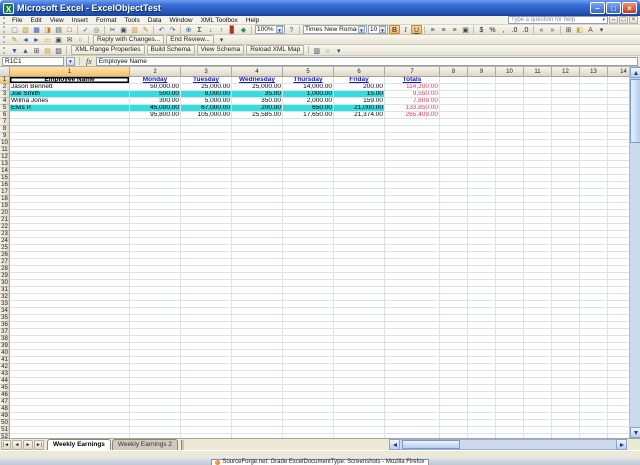 This screenshot has height=465, width=640. I want to click on cell-r24c1, so click(70, 241).